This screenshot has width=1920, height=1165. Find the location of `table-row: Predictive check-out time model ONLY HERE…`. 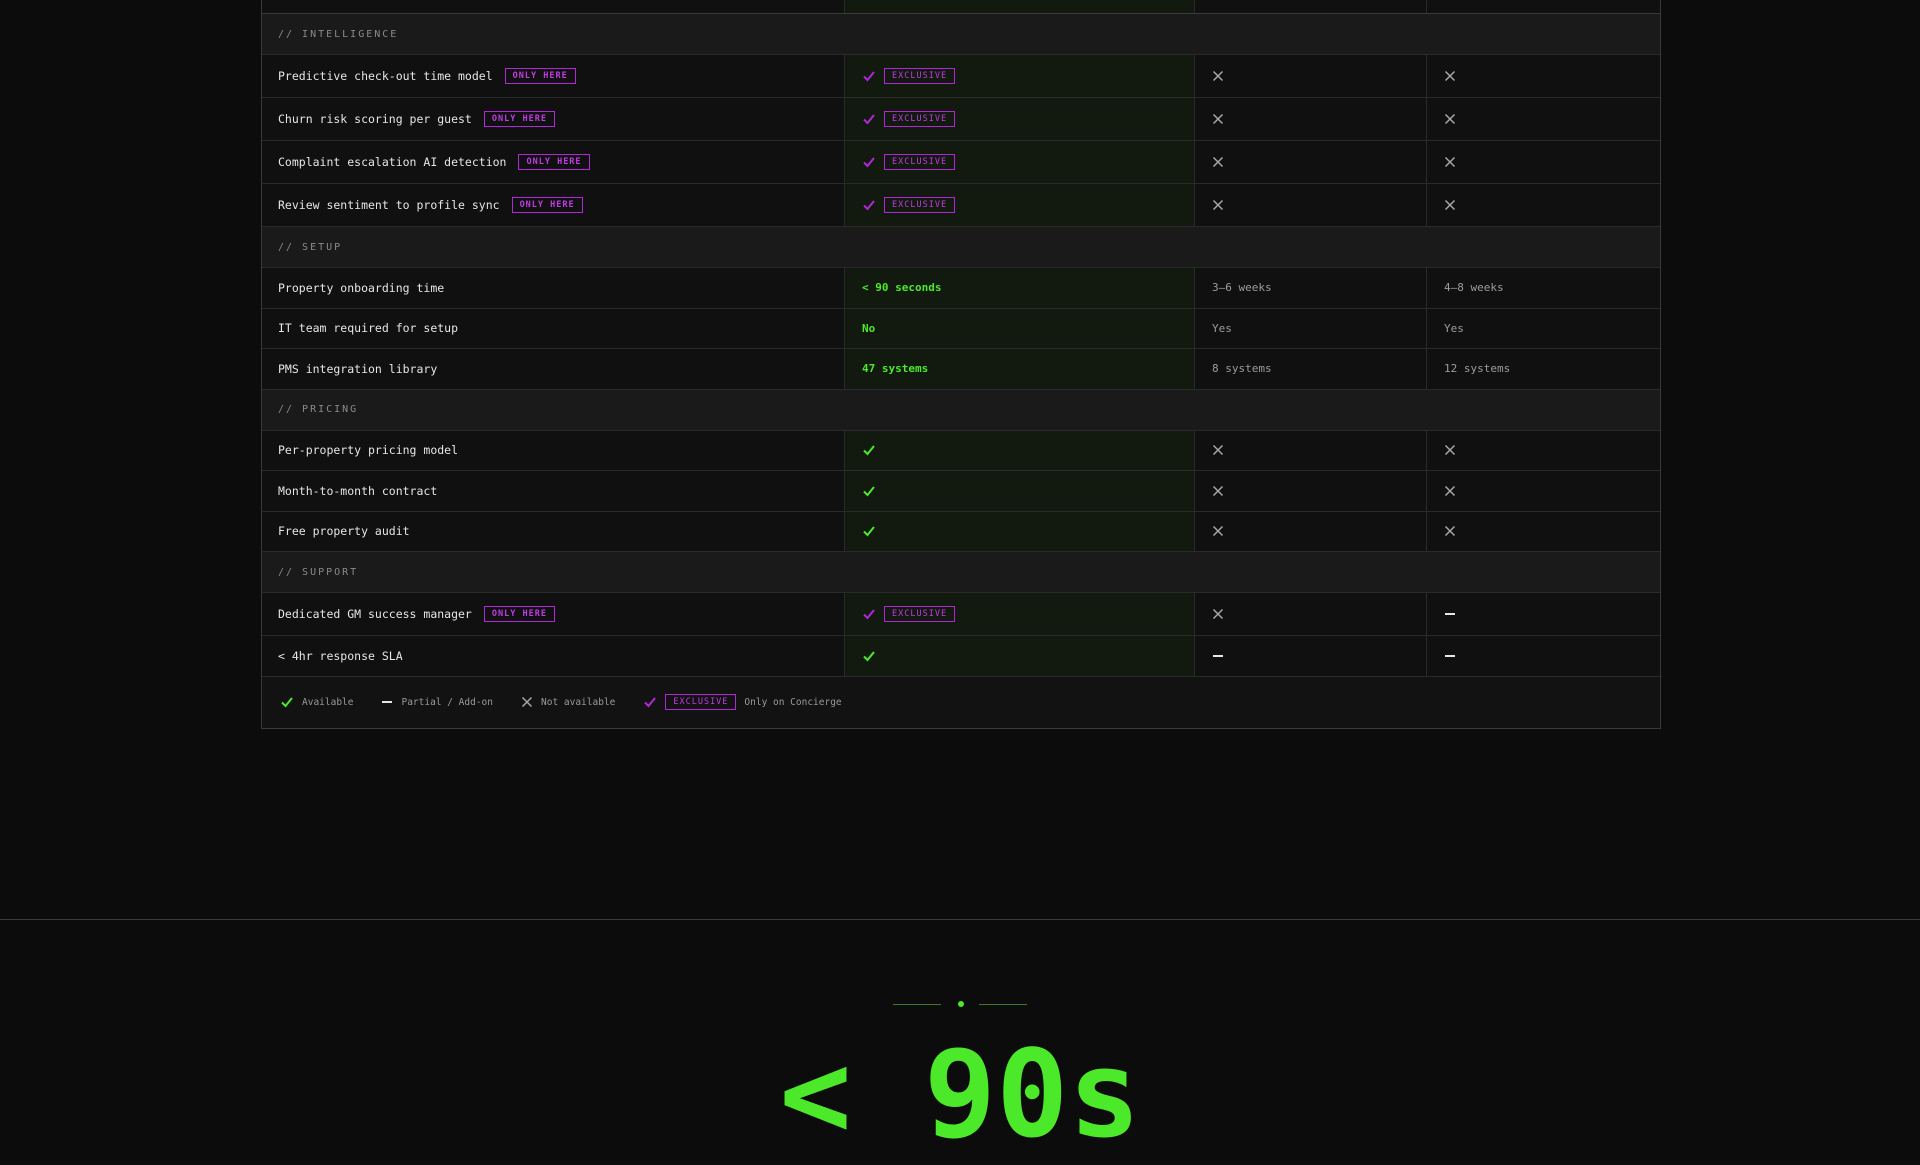

table-row: Predictive check-out time model ONLY HERE… is located at coordinates (961, 76).